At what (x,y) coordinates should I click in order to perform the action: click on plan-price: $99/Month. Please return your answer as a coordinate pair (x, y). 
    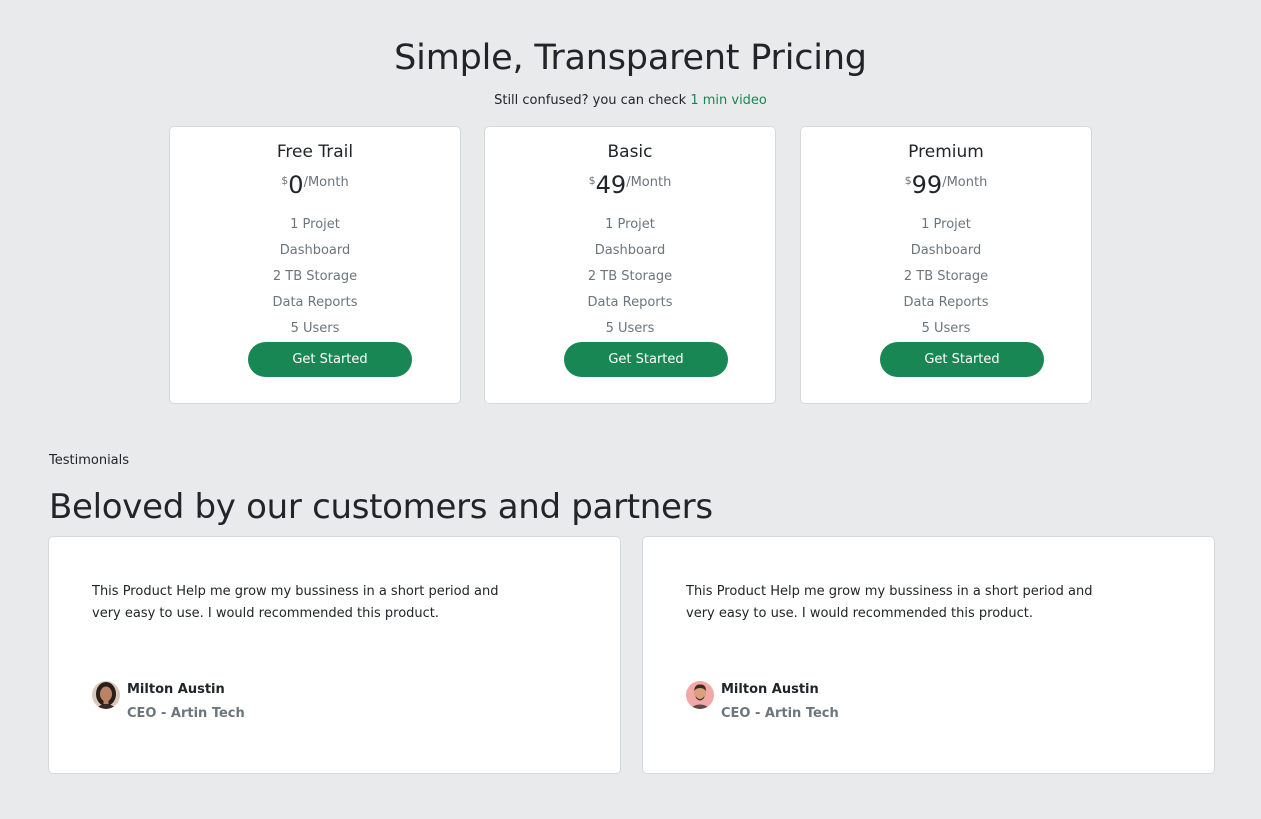
    Looking at the image, I should click on (946, 185).